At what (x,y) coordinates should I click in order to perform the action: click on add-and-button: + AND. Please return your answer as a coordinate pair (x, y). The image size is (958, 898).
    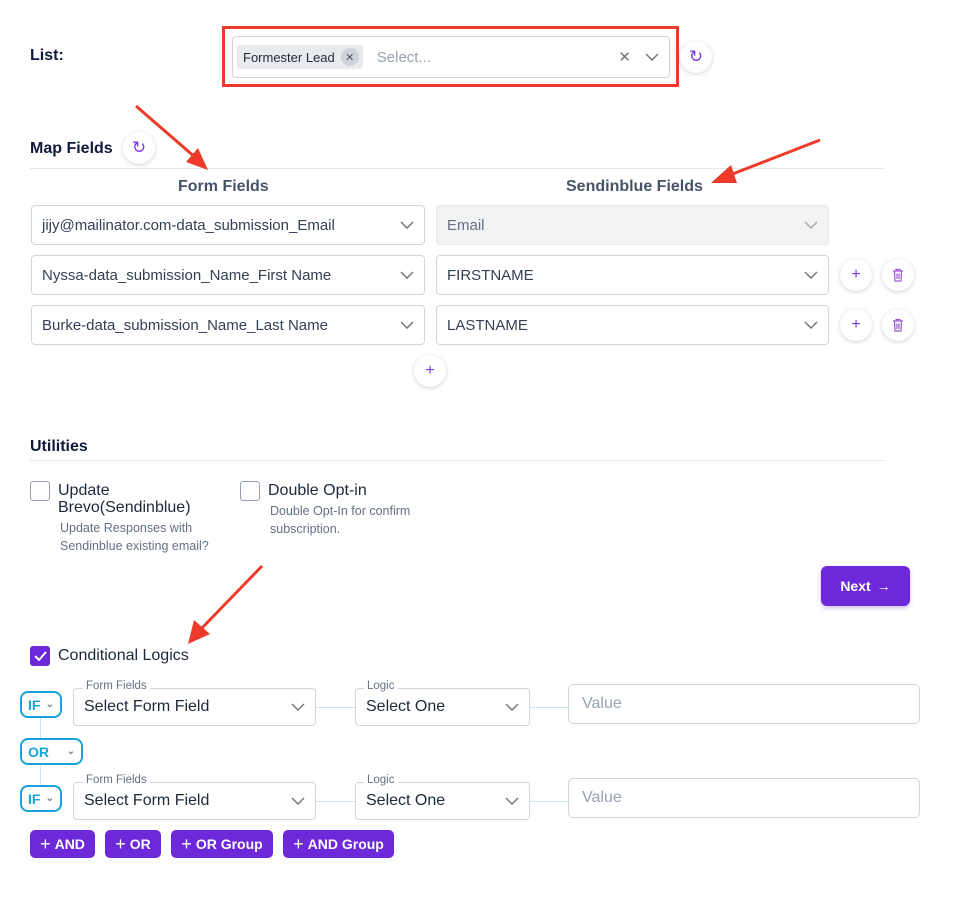
    Looking at the image, I should click on (62, 844).